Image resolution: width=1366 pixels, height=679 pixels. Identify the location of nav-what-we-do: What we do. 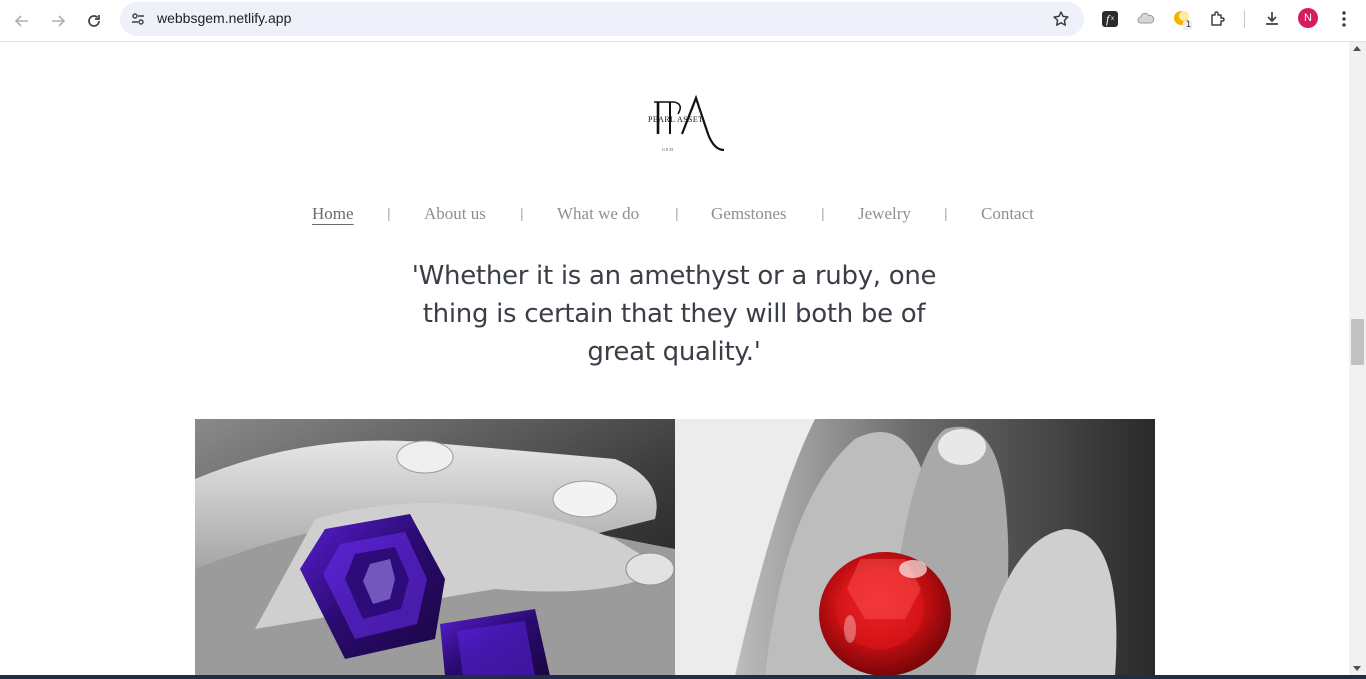
(598, 214).